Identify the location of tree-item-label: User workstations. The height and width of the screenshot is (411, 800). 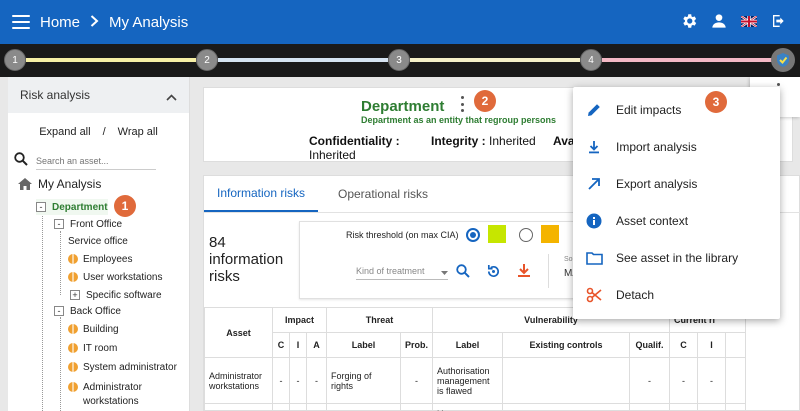
(123, 277).